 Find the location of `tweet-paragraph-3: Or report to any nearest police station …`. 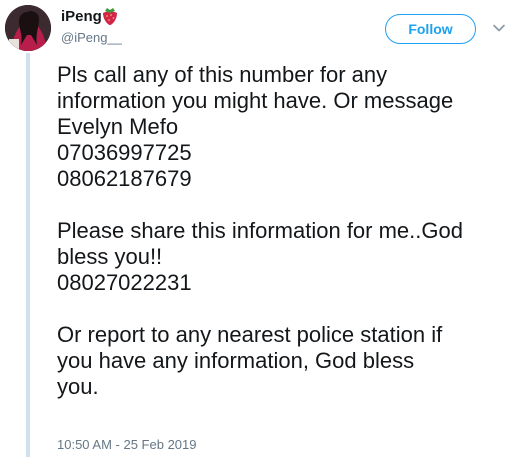

tweet-paragraph-3: Or report to any nearest police station … is located at coordinates (289, 361).